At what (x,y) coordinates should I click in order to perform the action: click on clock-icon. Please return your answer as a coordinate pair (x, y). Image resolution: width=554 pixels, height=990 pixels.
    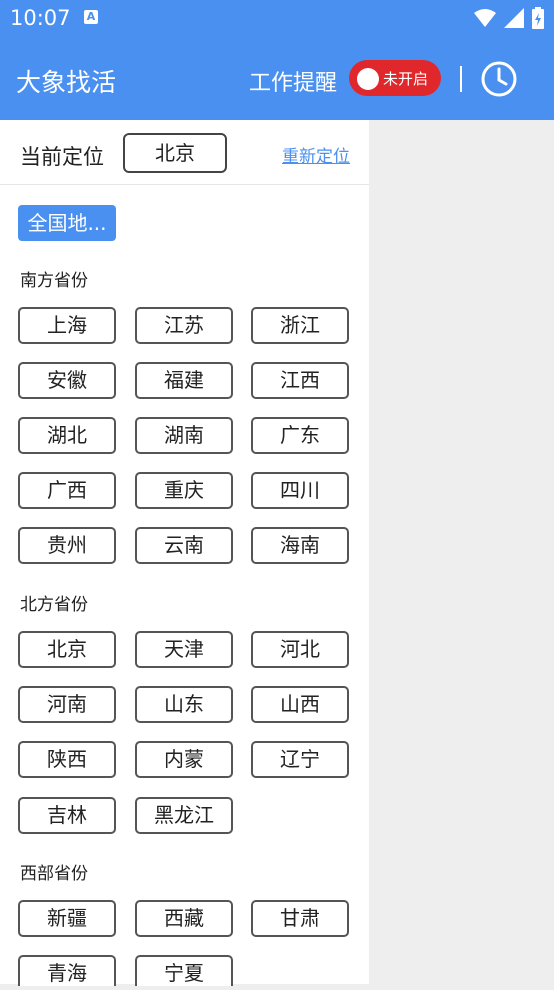
    Looking at the image, I should click on (499, 79).